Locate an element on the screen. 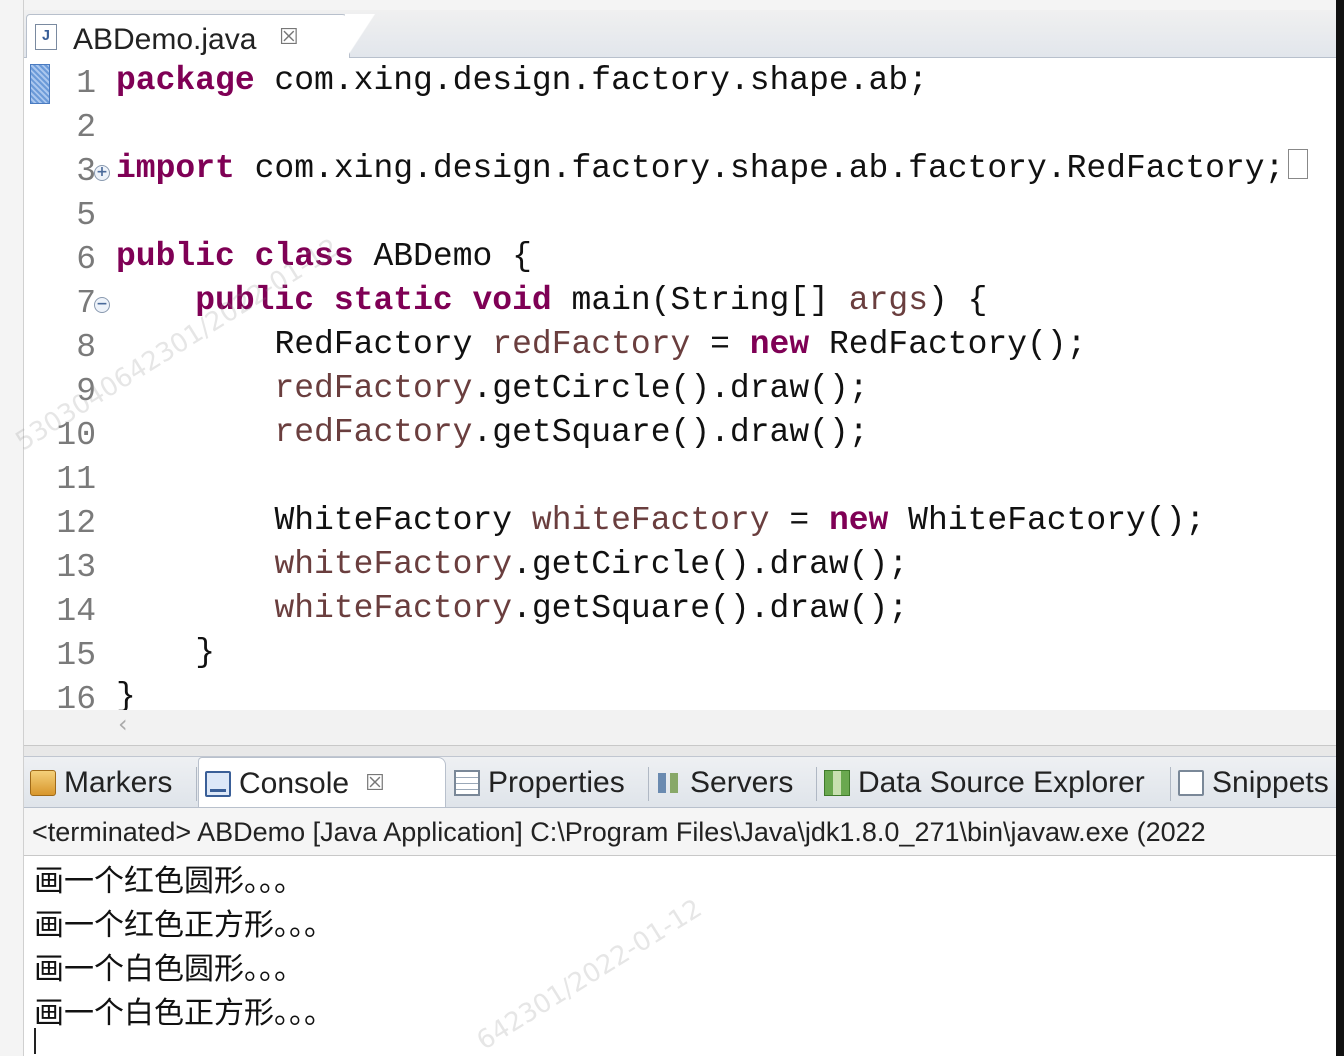 The width and height of the screenshot is (1344, 1056). scroll-left-icon: ‹ is located at coordinates (123, 724).